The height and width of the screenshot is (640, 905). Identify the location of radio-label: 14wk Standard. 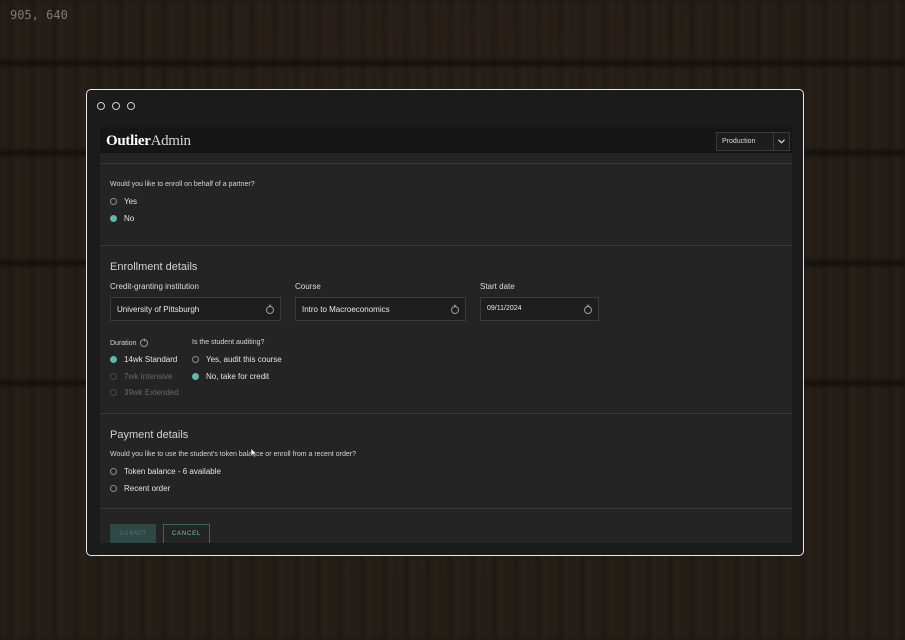
(151, 359).